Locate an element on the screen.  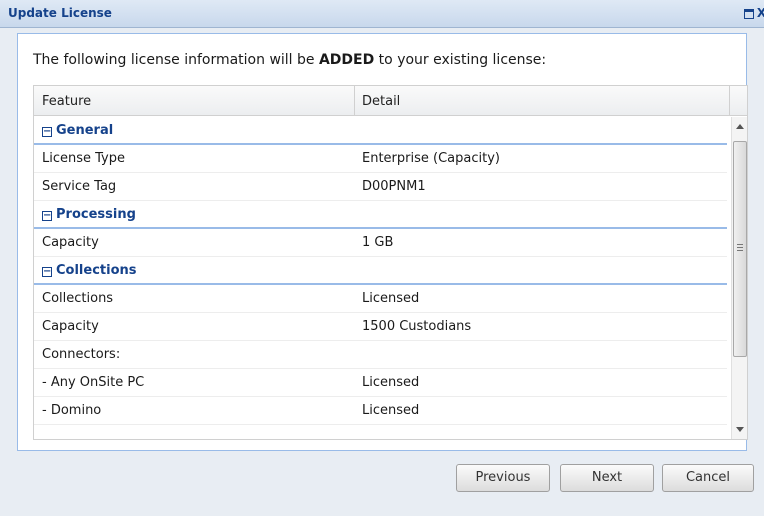
feature-cell: License Type is located at coordinates (84, 158).